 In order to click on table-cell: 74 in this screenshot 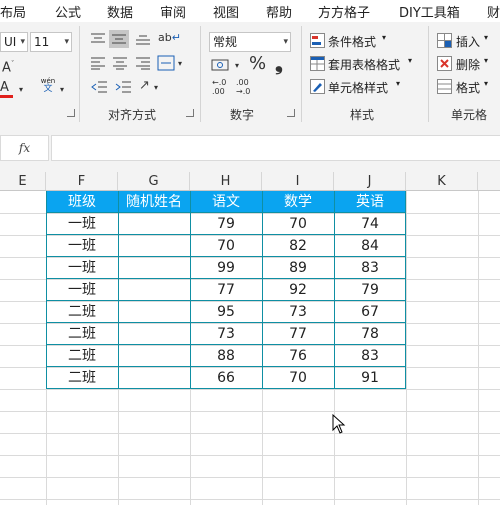, I will do `click(370, 224)`.